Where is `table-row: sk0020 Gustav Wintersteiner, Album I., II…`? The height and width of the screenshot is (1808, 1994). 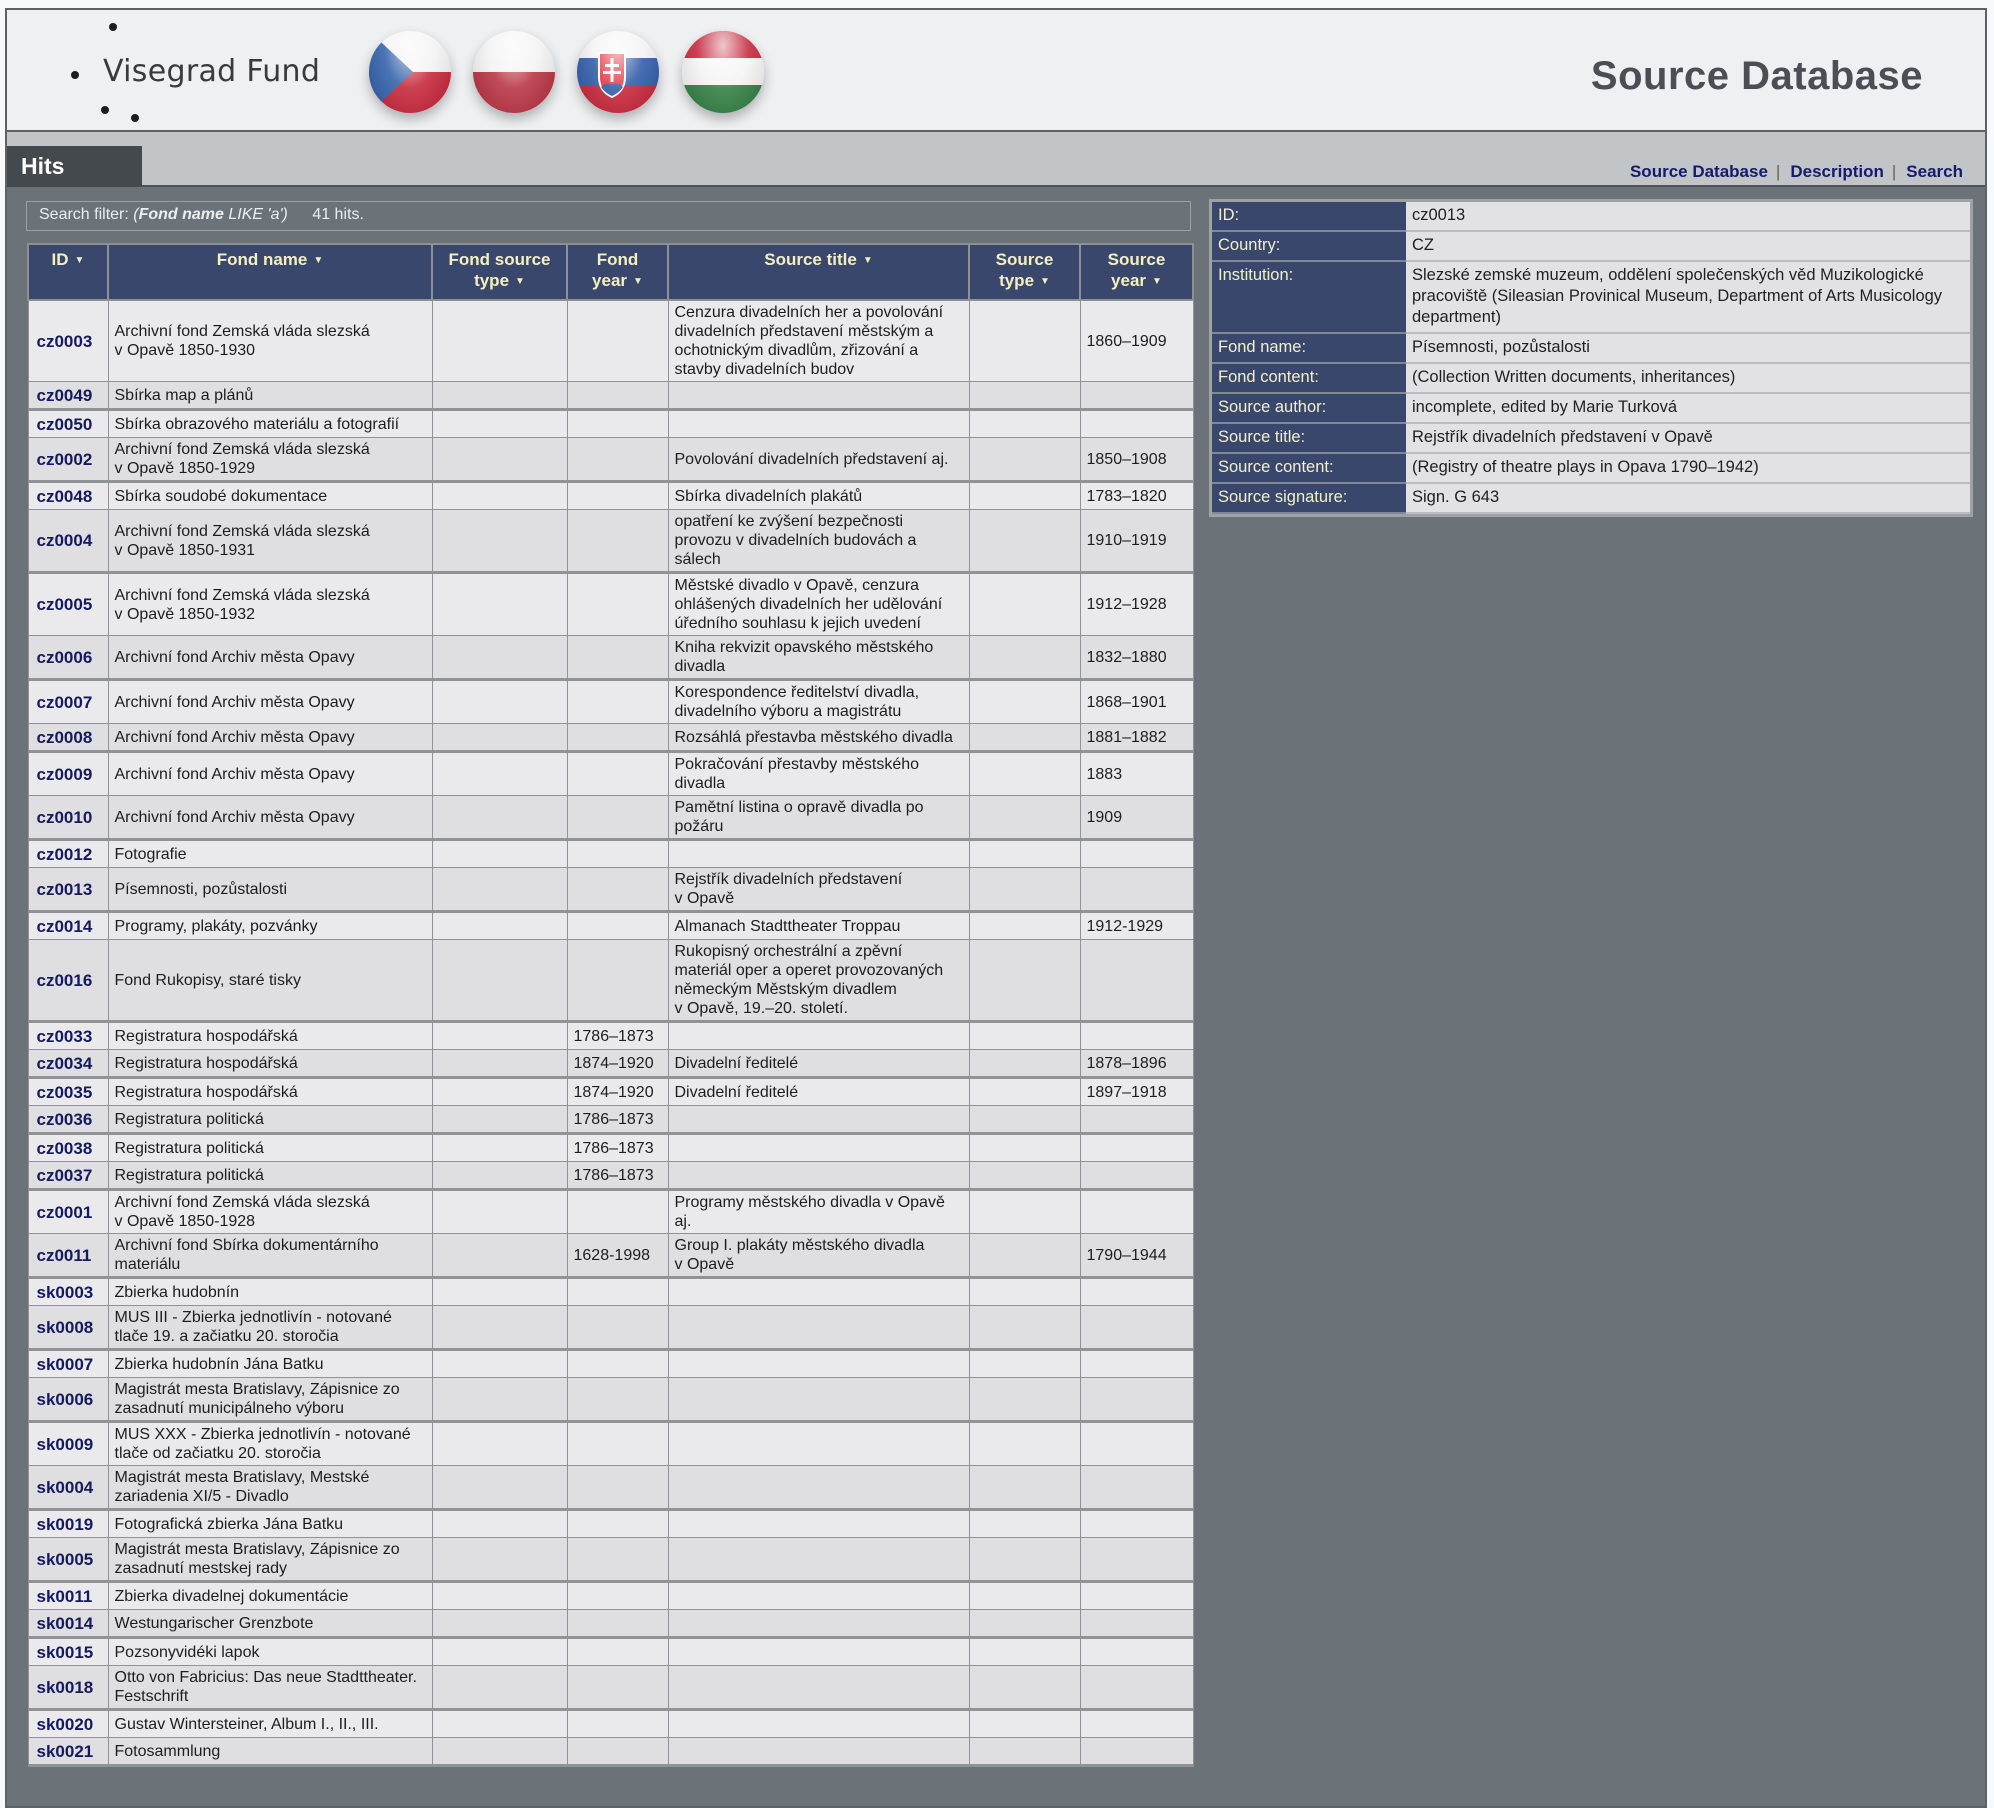
table-row: sk0020 Gustav Wintersteiner, Album I., II… is located at coordinates (610, 1723).